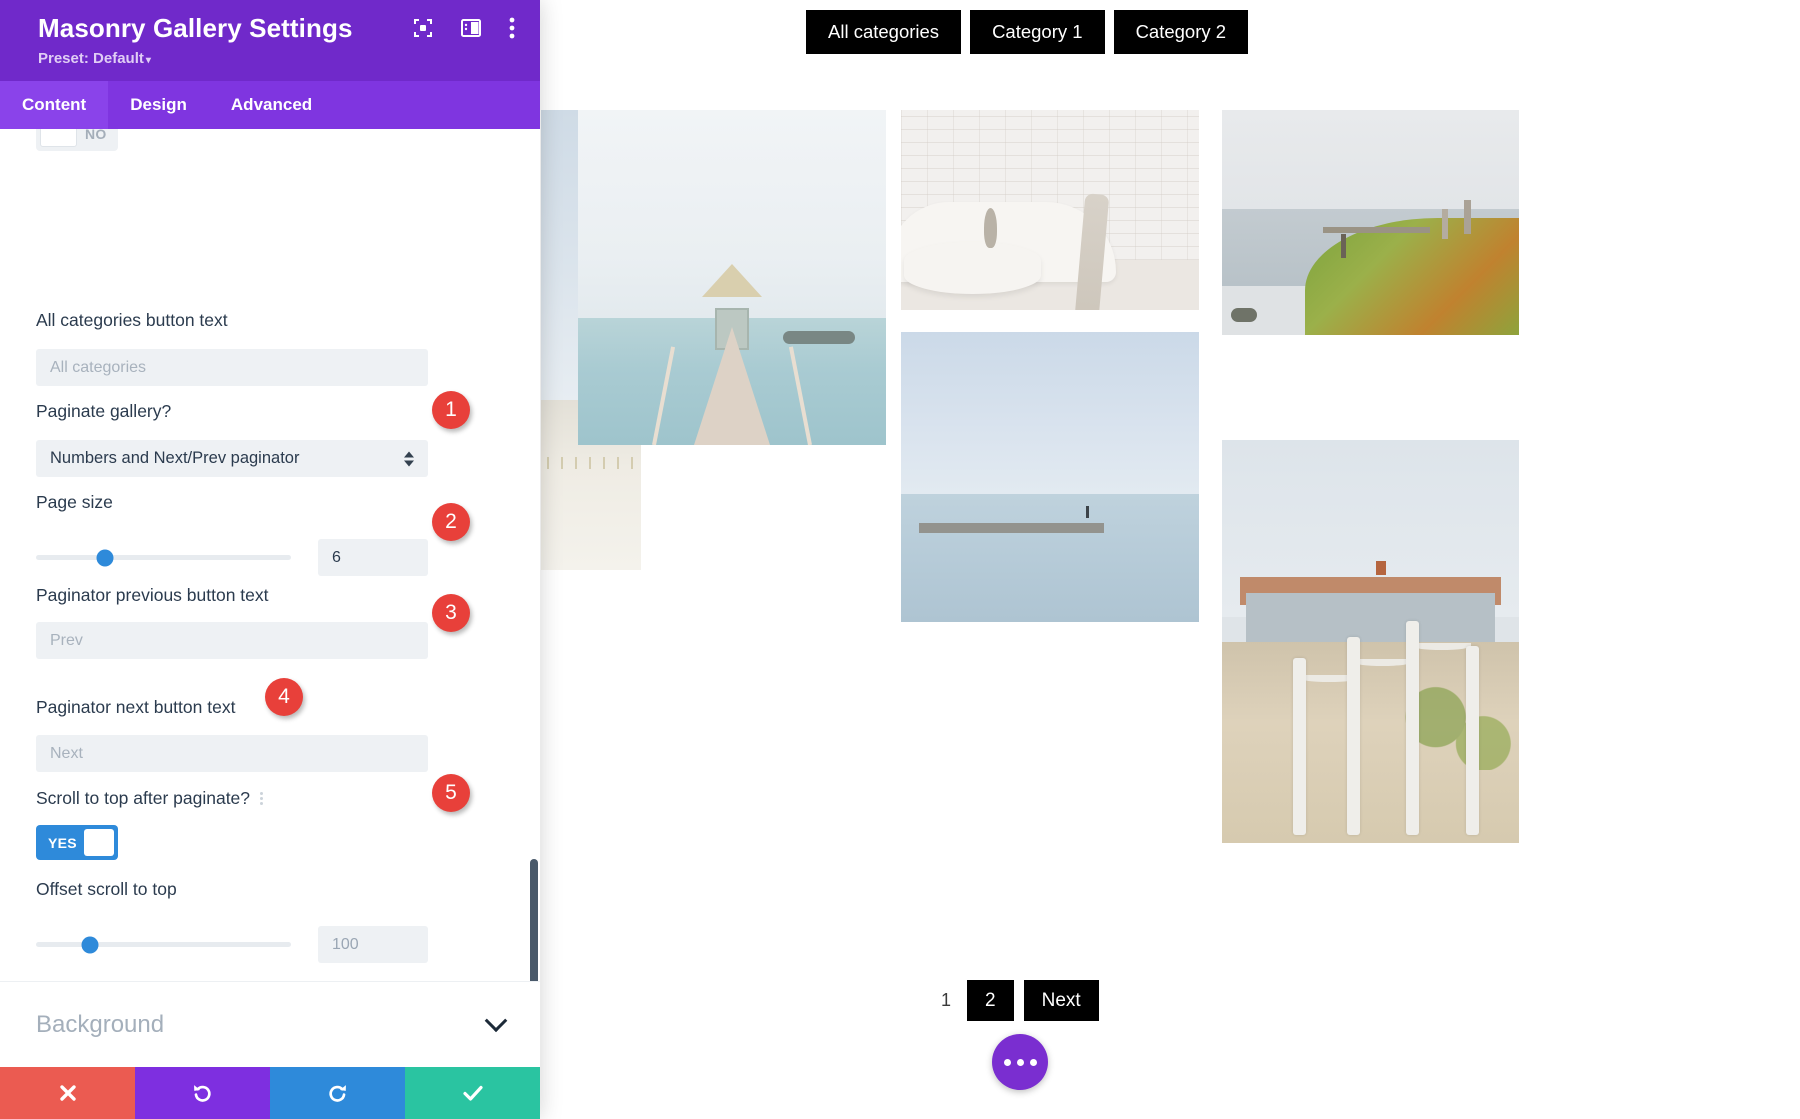 The image size is (1800, 1119). I want to click on field-scroll-to-top: Scroll to top after paginate? YES, so click(150, 824).